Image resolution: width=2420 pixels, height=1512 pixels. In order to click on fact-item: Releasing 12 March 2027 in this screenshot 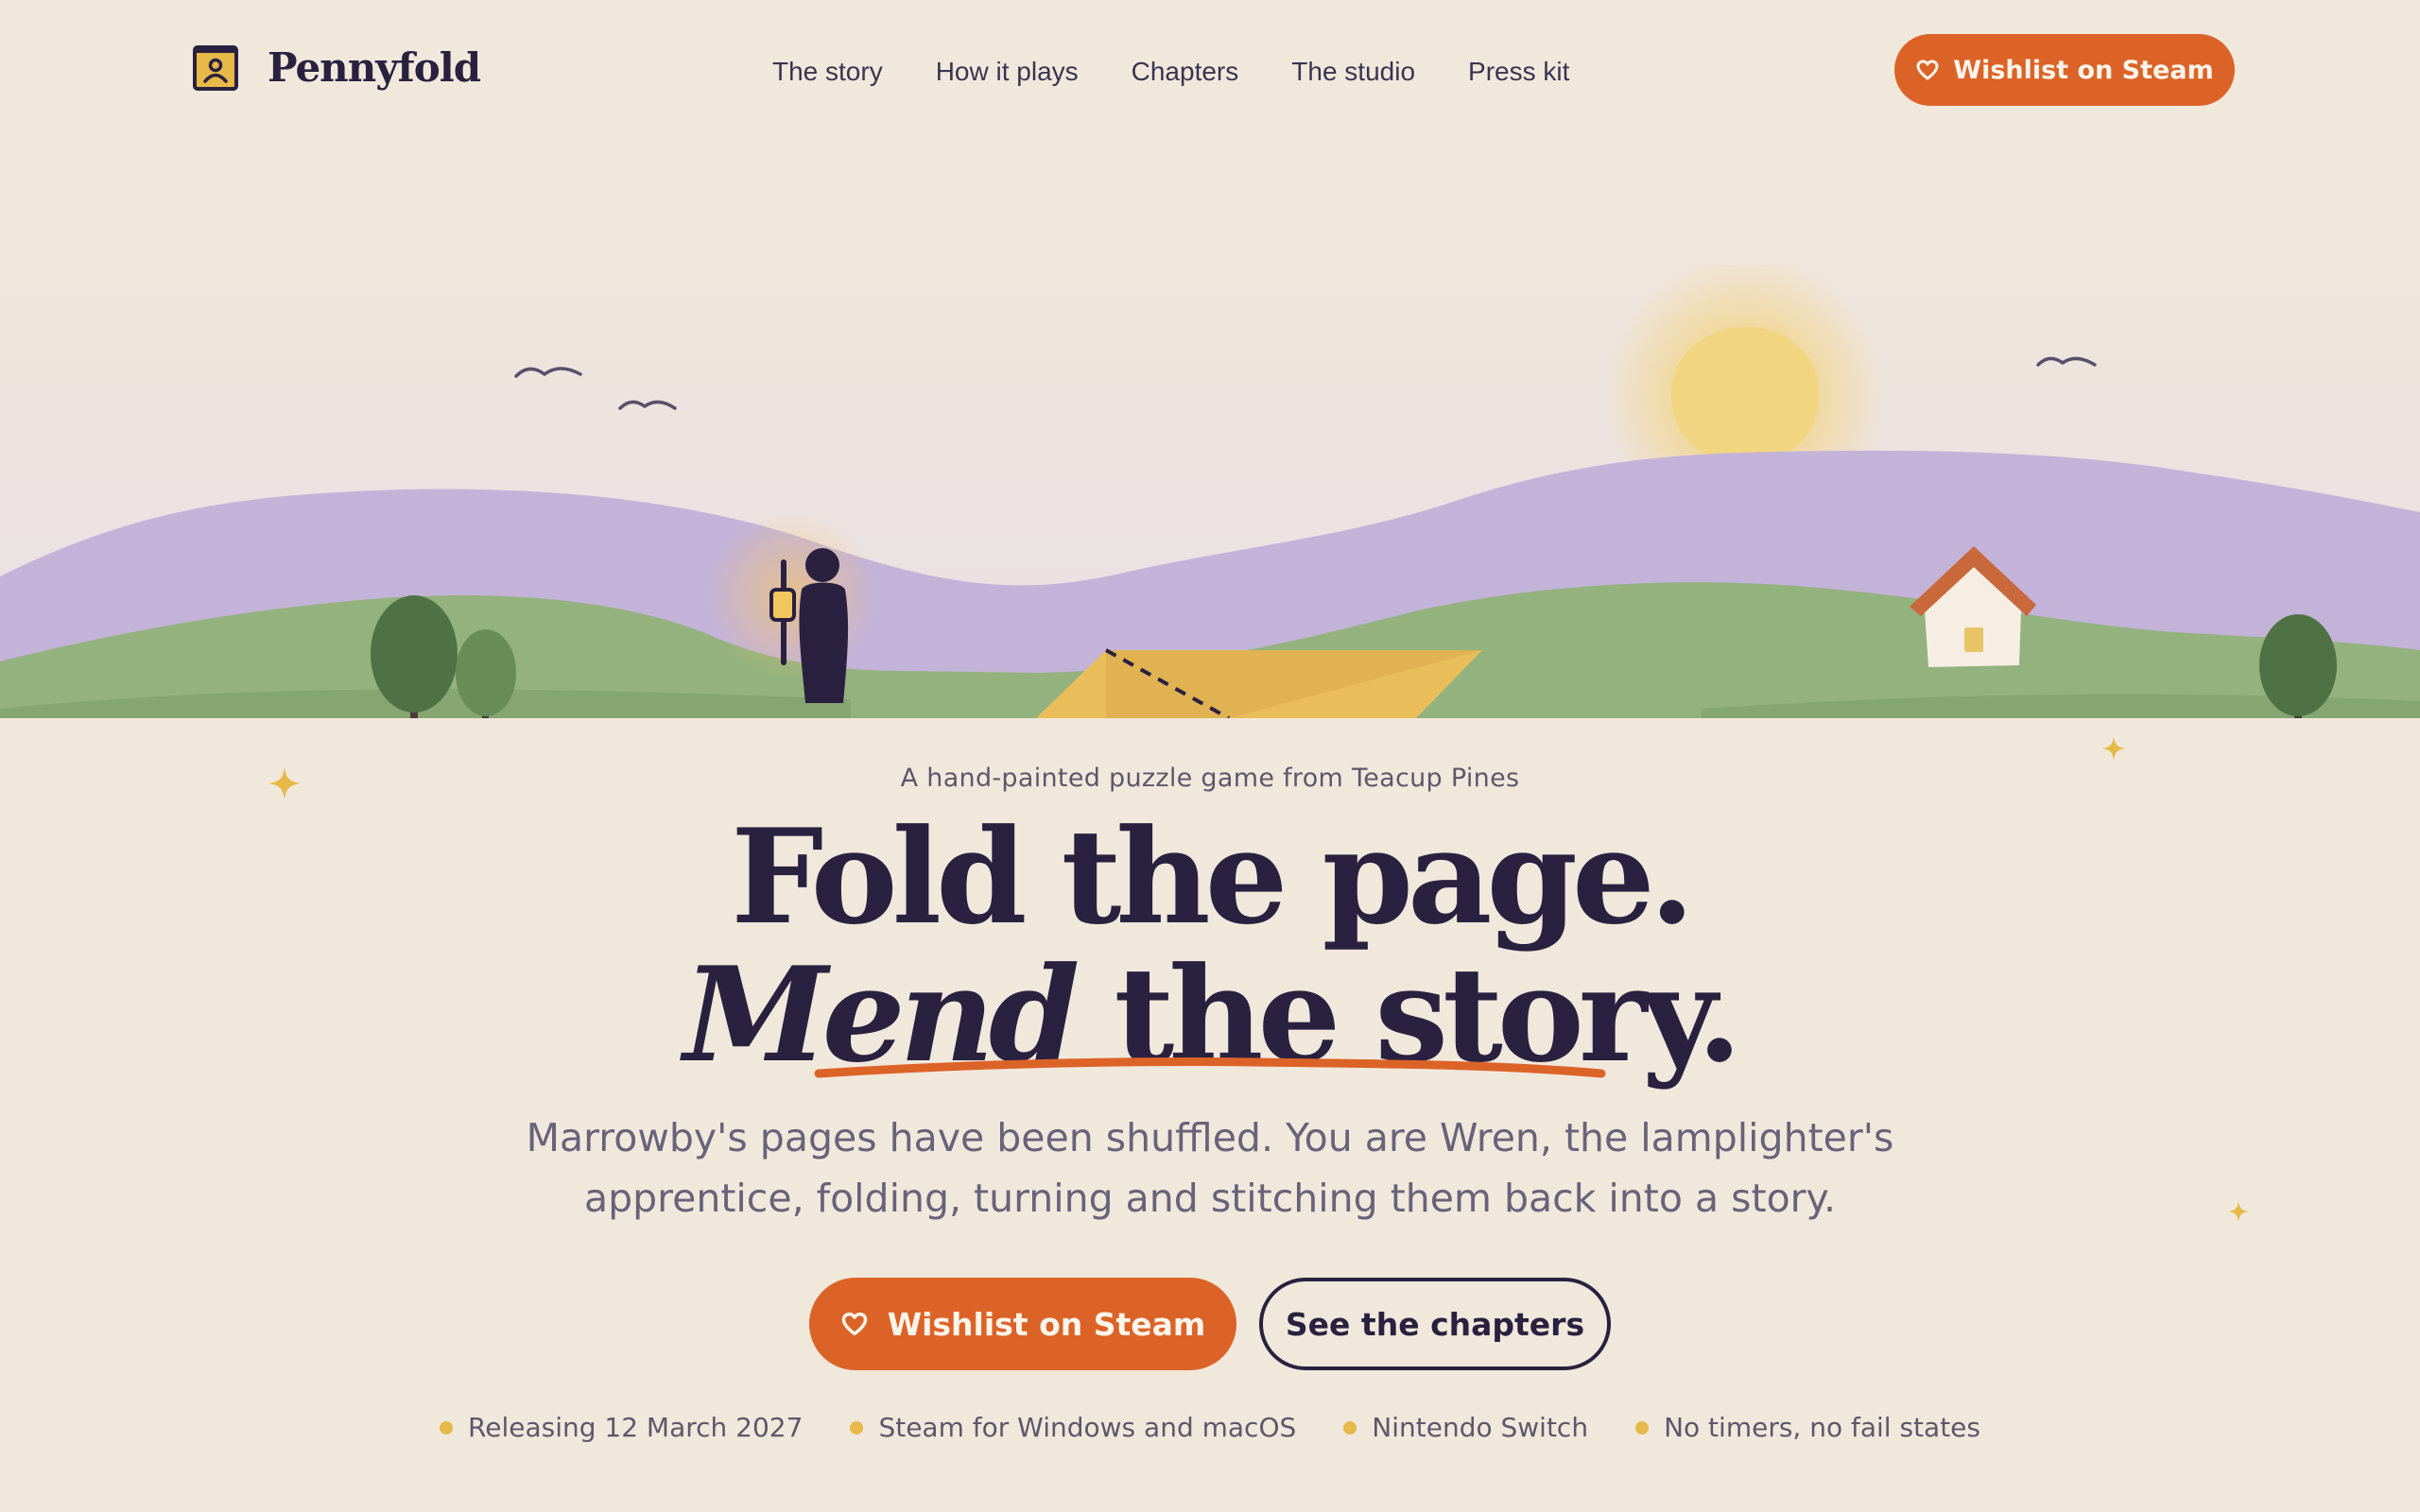, I will do `click(621, 1427)`.